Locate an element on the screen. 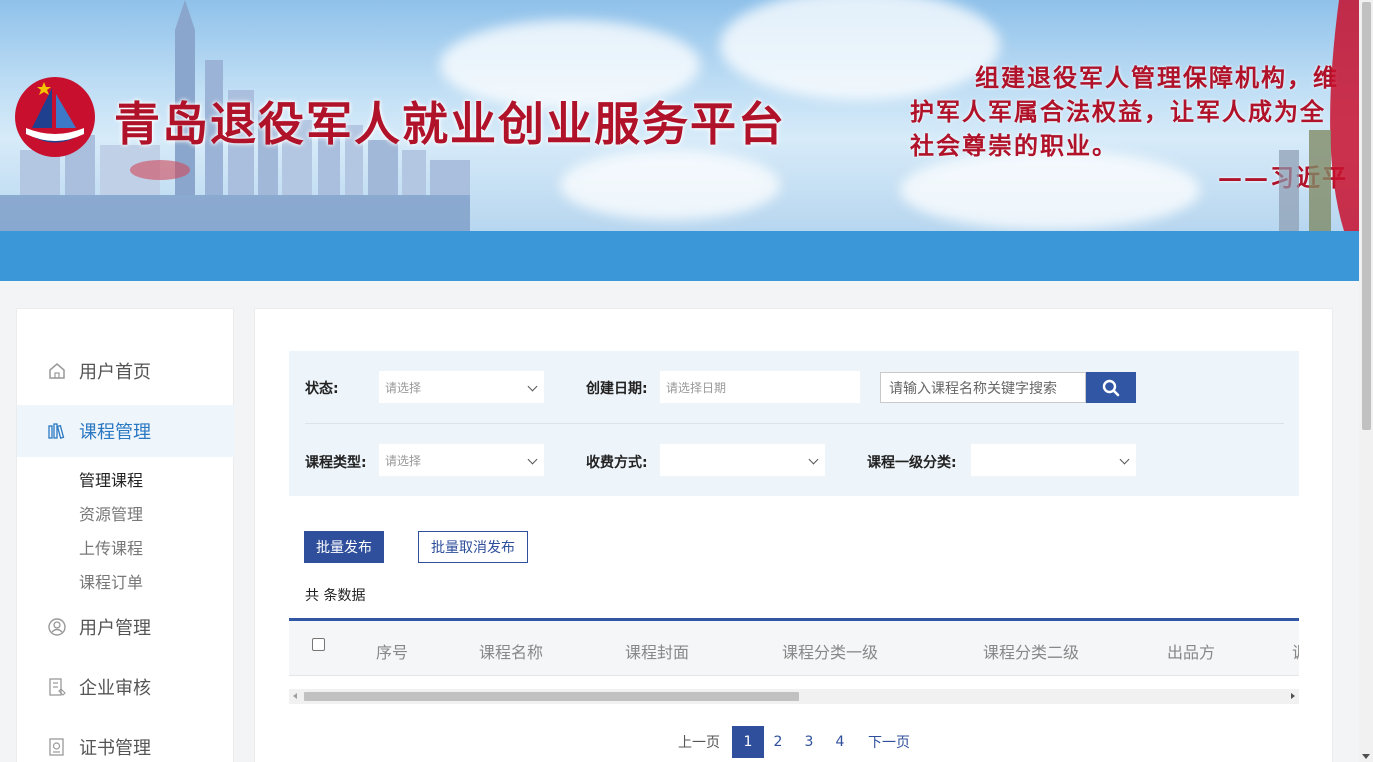 The width and height of the screenshot is (1373, 762). filter-divider is located at coordinates (794, 423).